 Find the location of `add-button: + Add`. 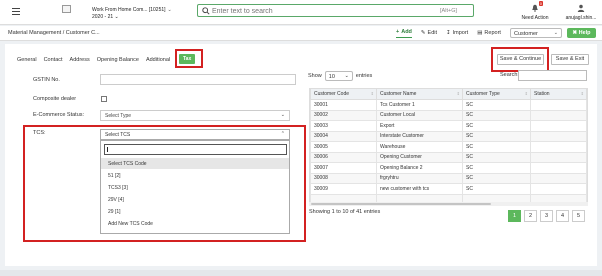

add-button: + Add is located at coordinates (404, 33).